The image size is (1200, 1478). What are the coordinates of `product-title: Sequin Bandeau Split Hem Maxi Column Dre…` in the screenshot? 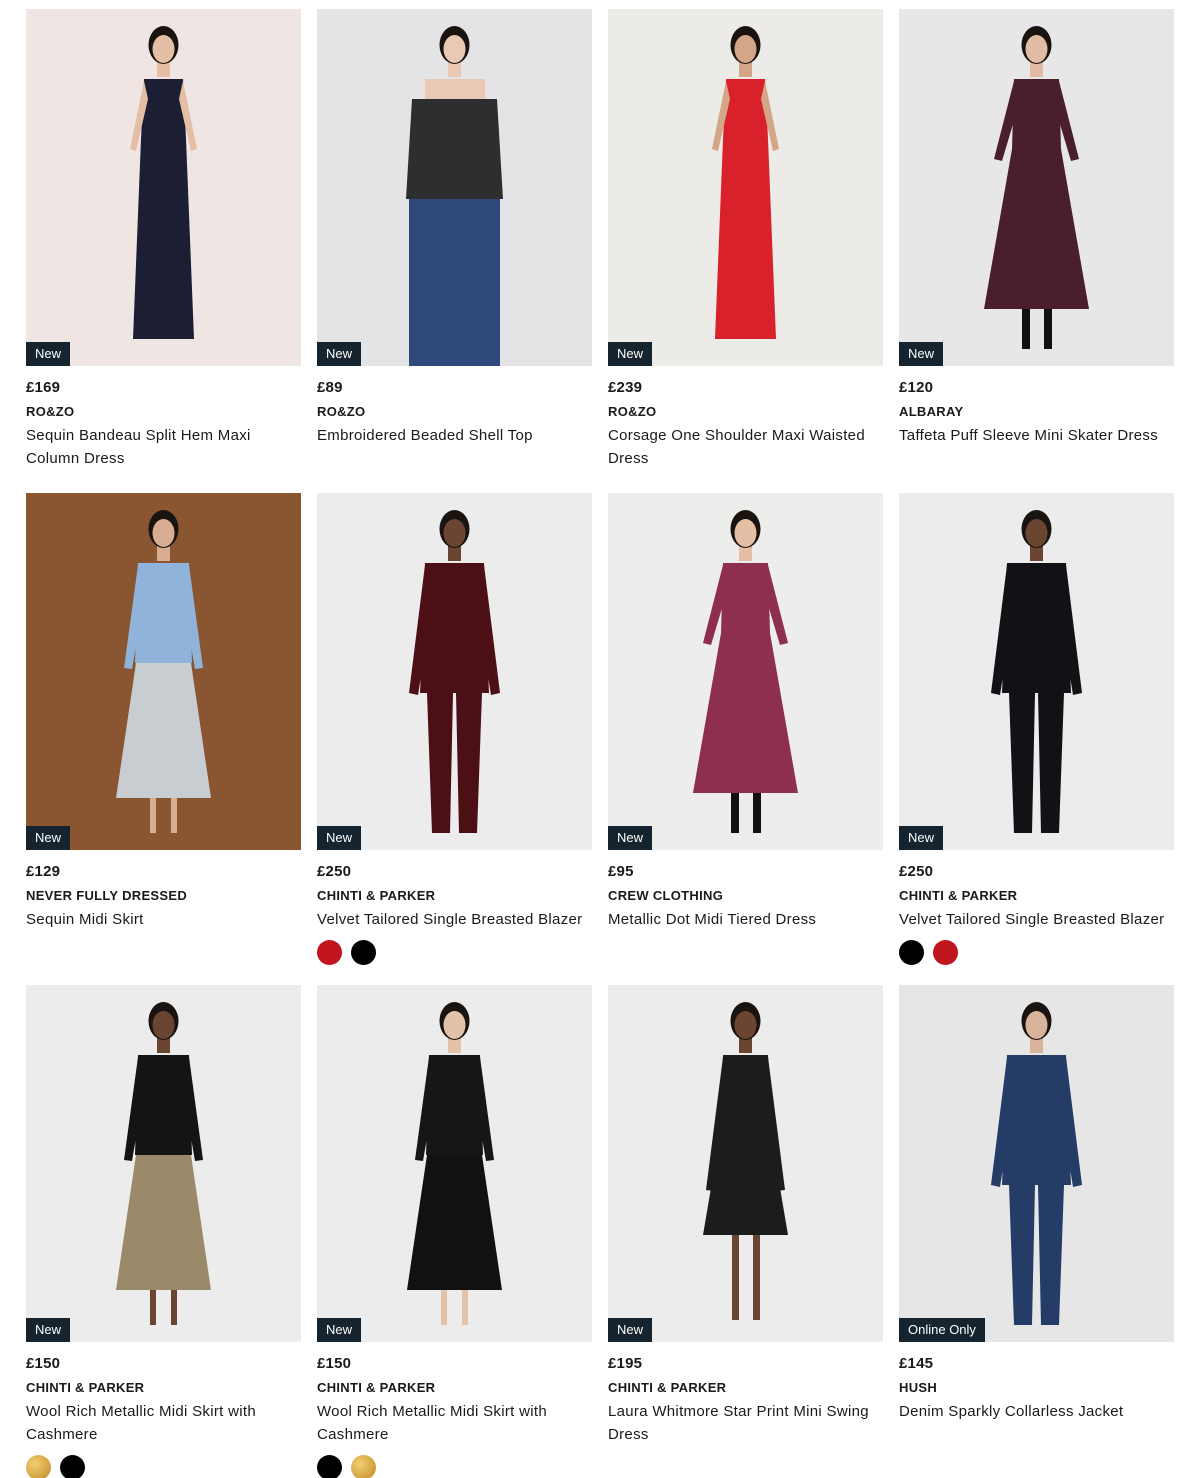 It's located at (163, 447).